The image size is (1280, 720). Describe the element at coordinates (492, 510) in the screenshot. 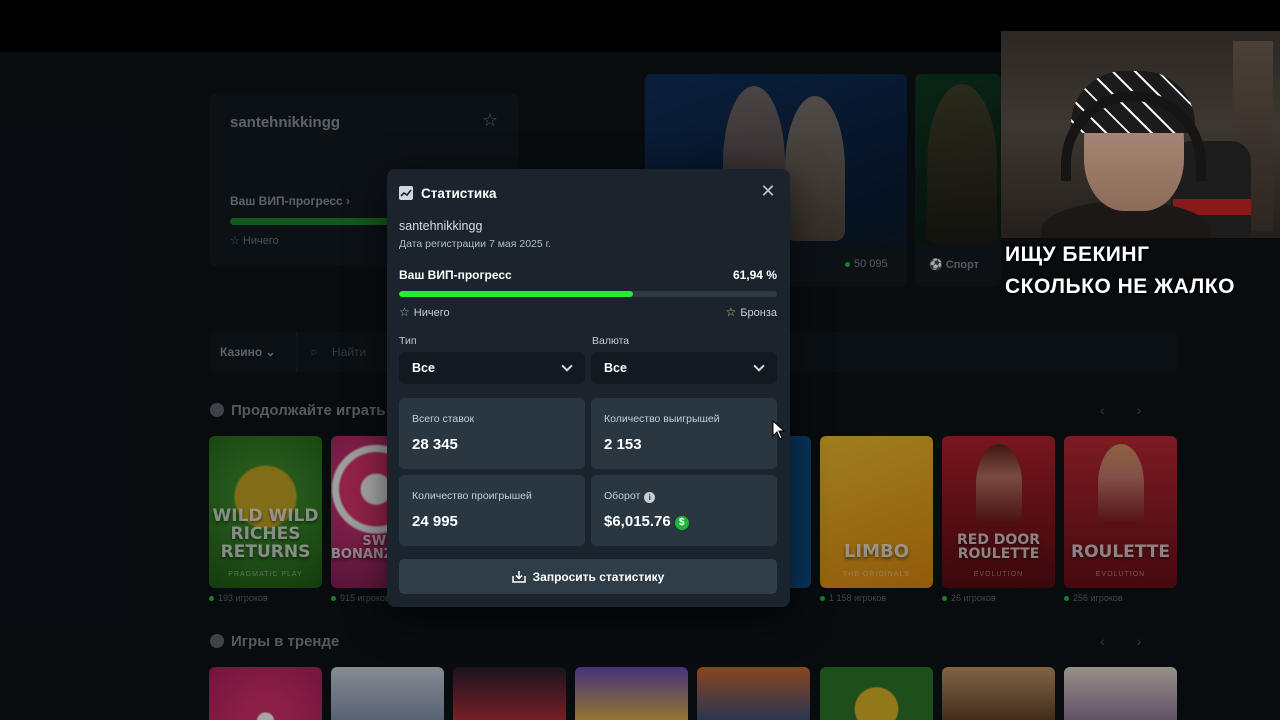

I see `stat-losses: Количество проигрышей 24 995` at that location.